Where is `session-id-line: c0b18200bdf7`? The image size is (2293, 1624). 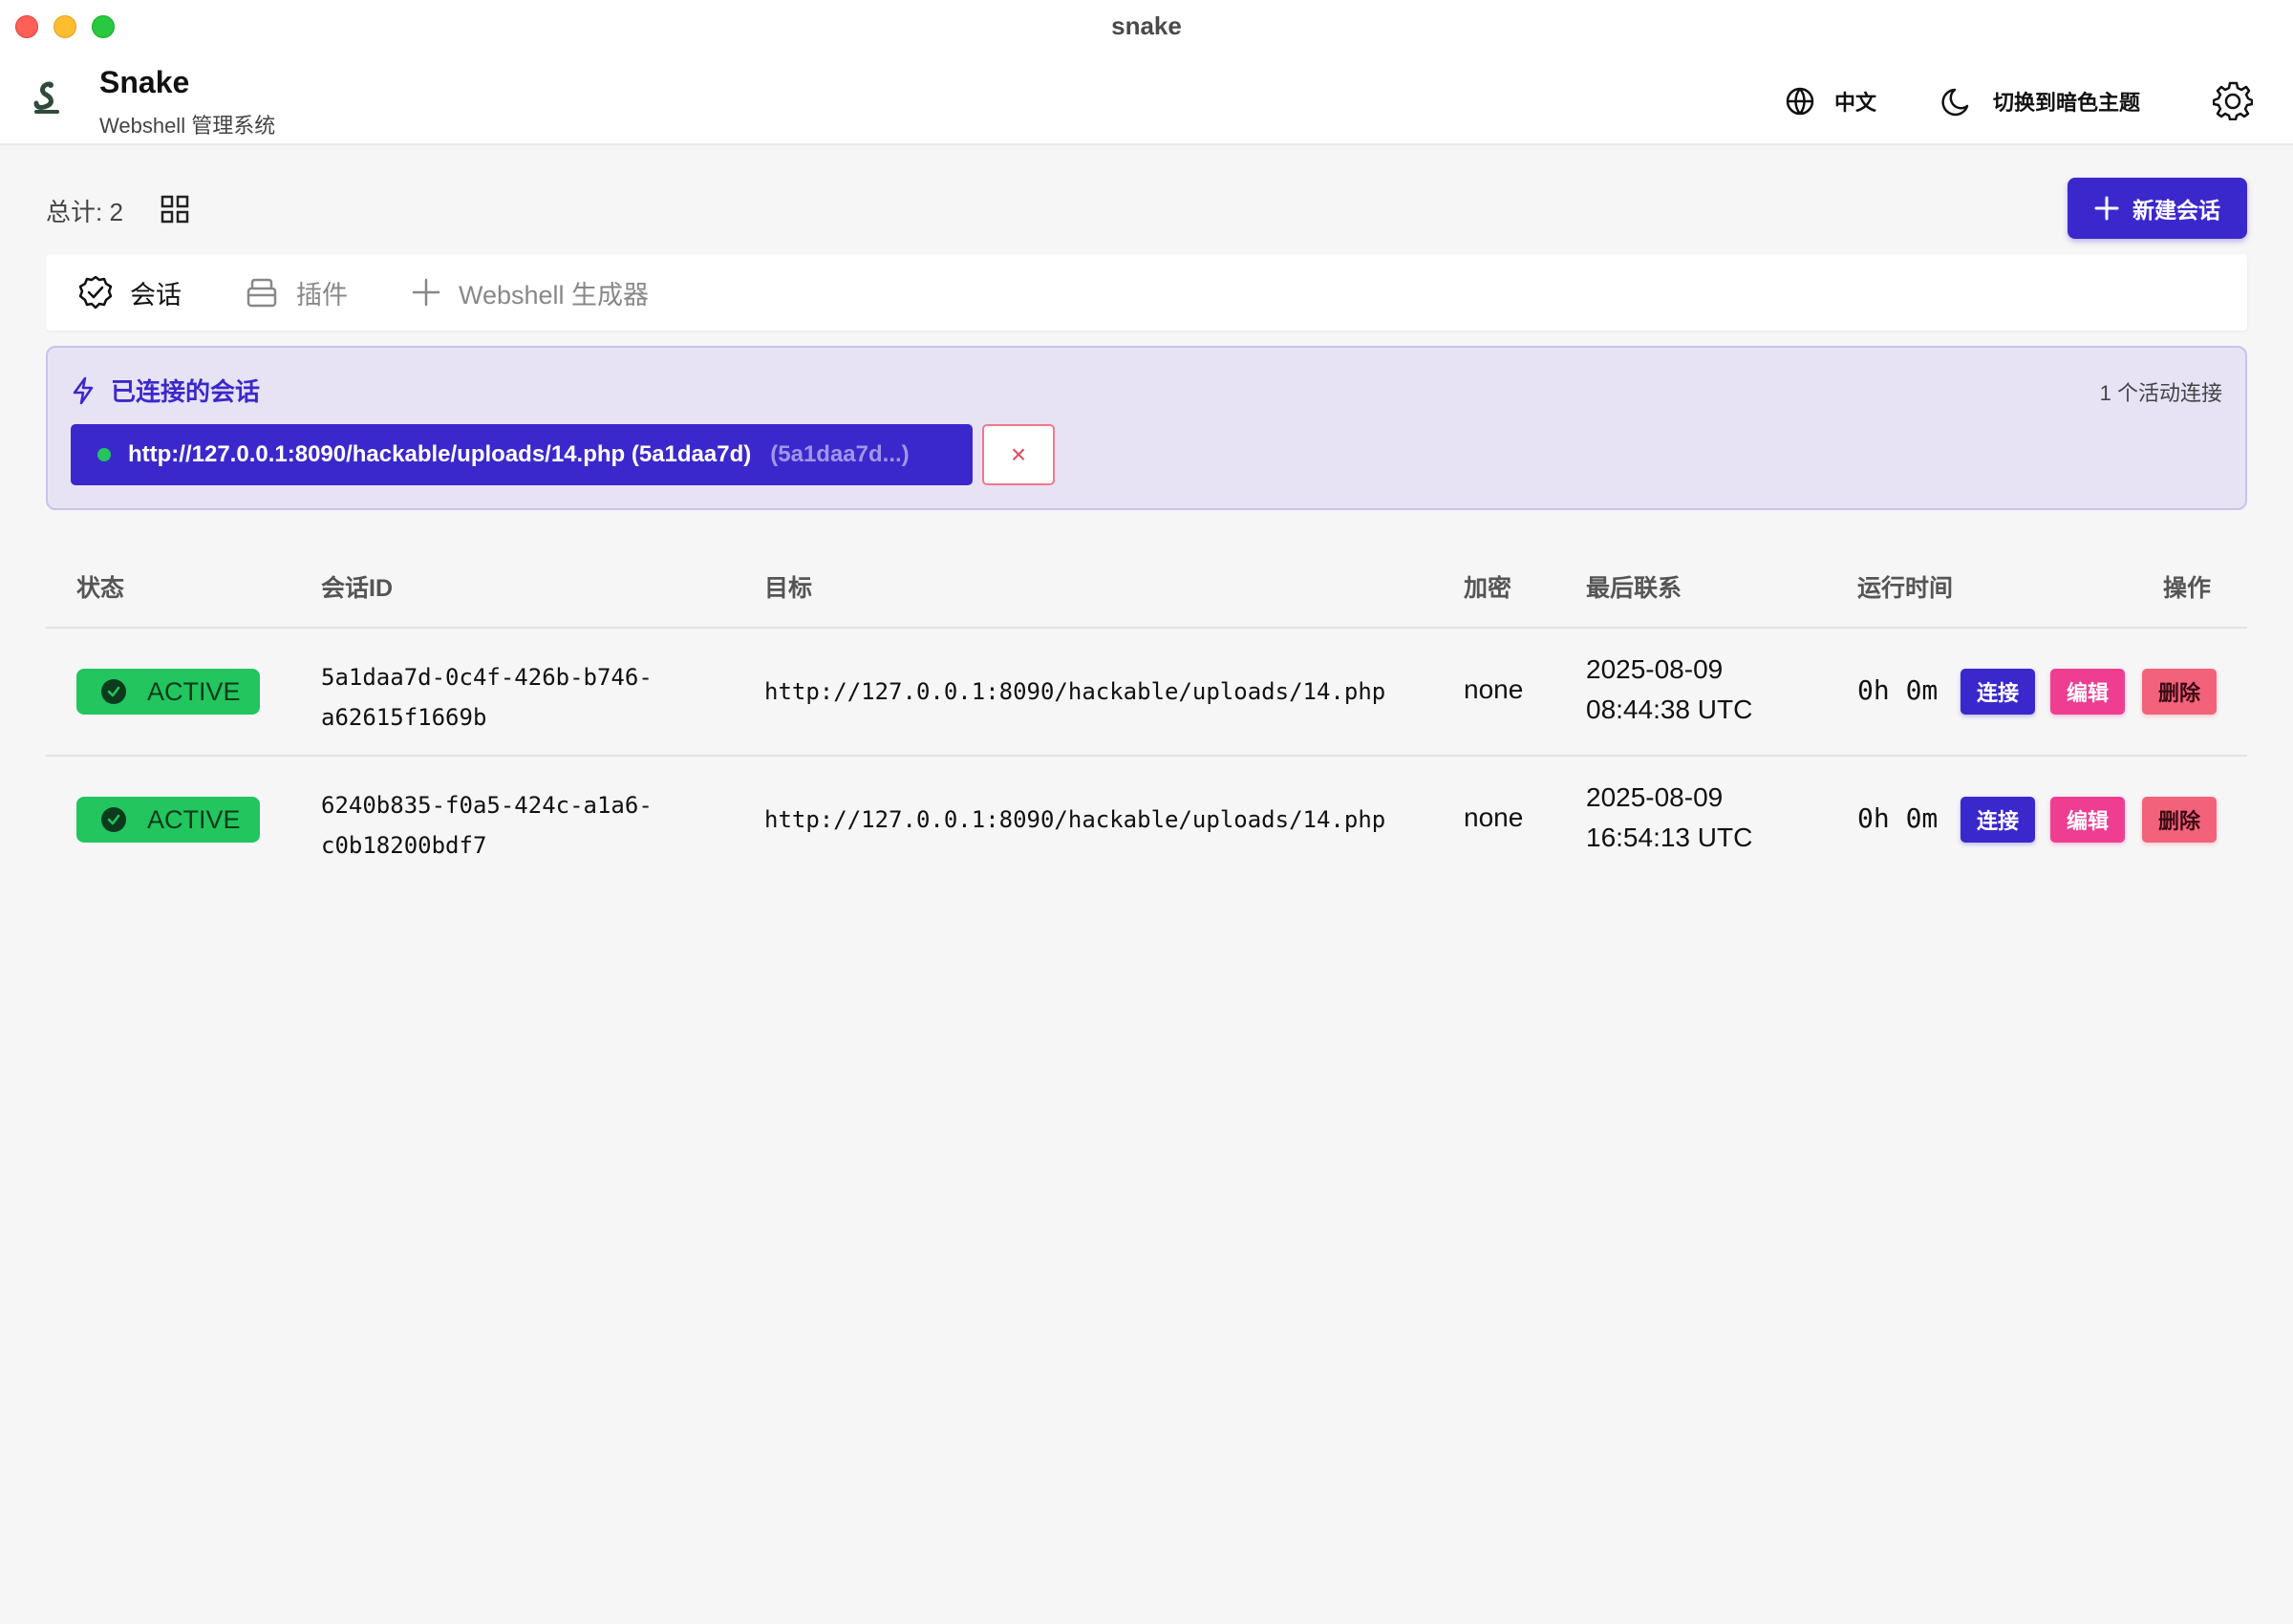 session-id-line: c0b18200bdf7 is located at coordinates (404, 846).